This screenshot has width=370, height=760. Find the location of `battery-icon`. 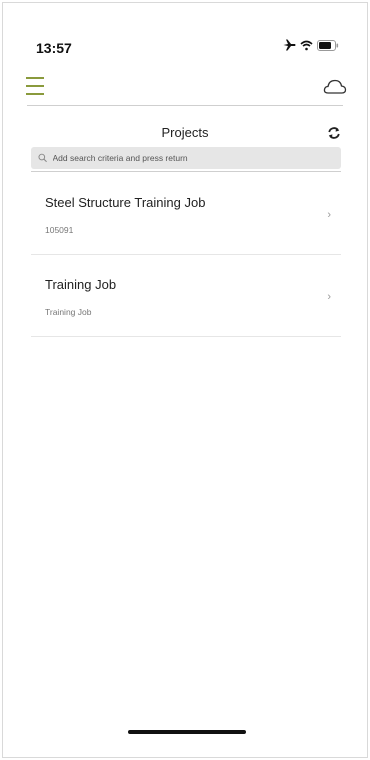

battery-icon is located at coordinates (328, 45).